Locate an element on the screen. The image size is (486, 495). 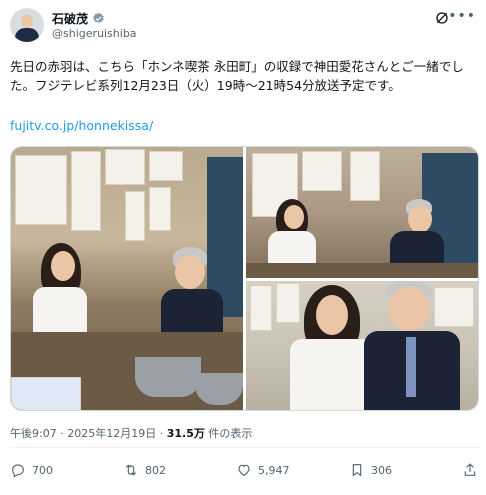
glass-rack is located at coordinates (46, 393).